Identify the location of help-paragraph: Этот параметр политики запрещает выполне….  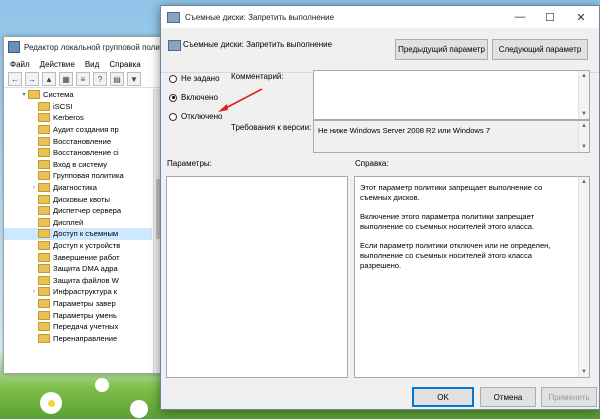
(451, 192).